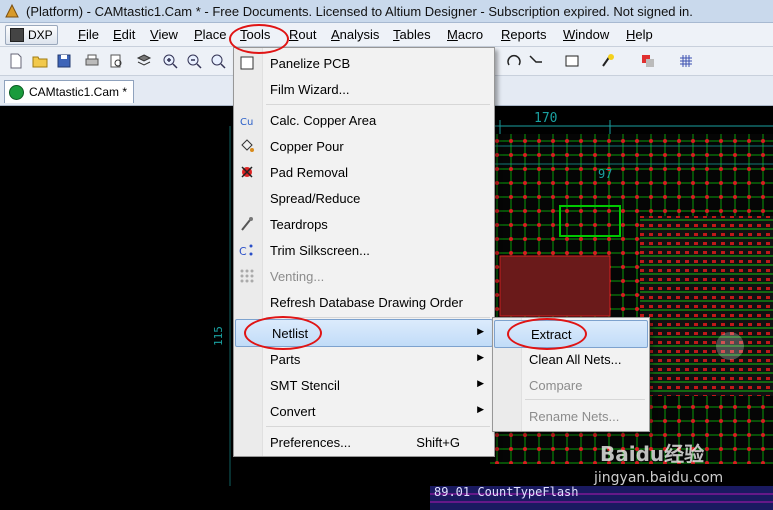 Image resolution: width=773 pixels, height=510 pixels. Describe the element at coordinates (536, 61) in the screenshot. I see `route-tool-icon` at that location.